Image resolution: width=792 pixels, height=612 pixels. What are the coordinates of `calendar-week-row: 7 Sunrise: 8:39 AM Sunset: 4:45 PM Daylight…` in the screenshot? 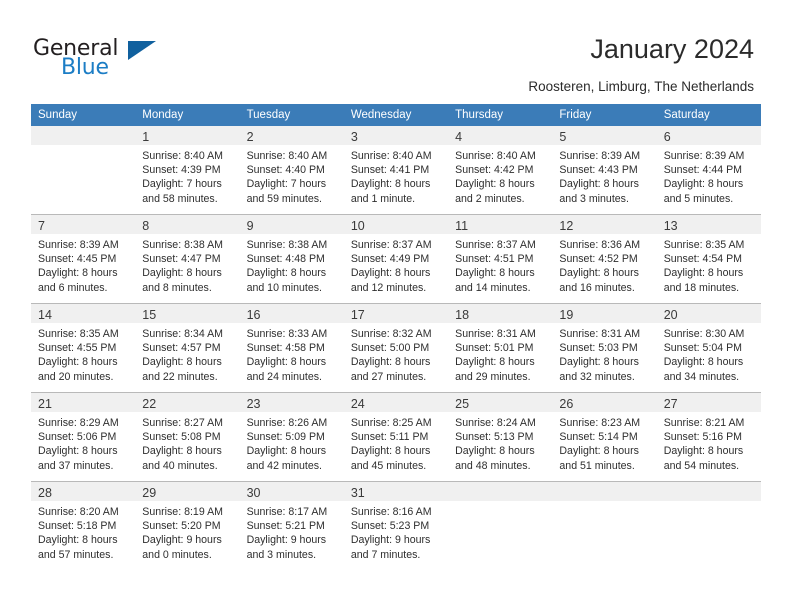 It's located at (396, 259).